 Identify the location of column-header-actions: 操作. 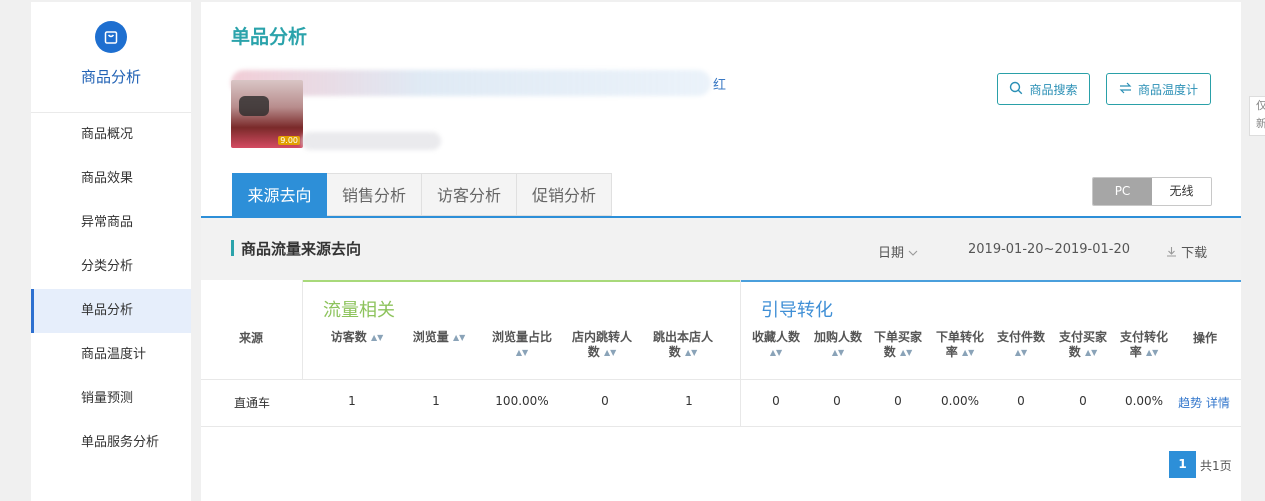
(1204, 338).